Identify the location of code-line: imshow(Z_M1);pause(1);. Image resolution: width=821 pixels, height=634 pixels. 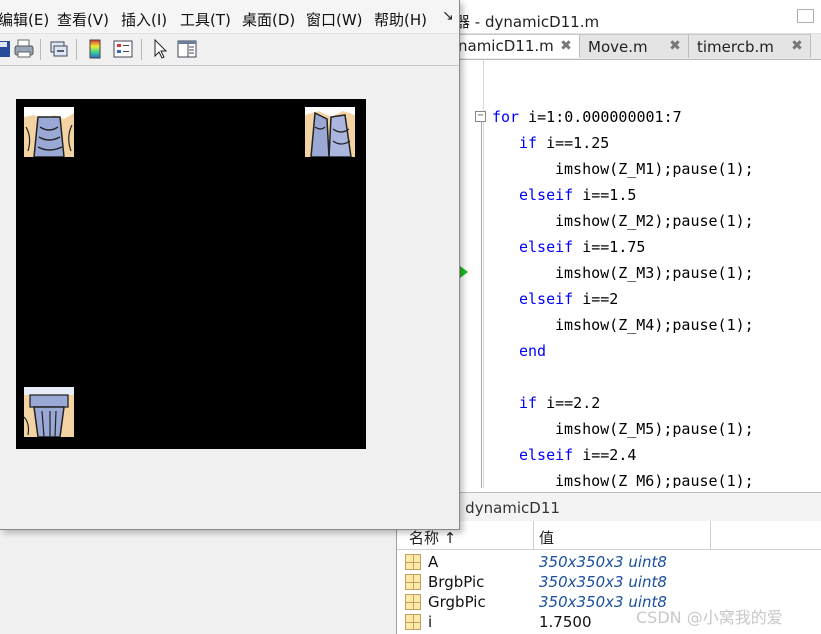
(654, 169).